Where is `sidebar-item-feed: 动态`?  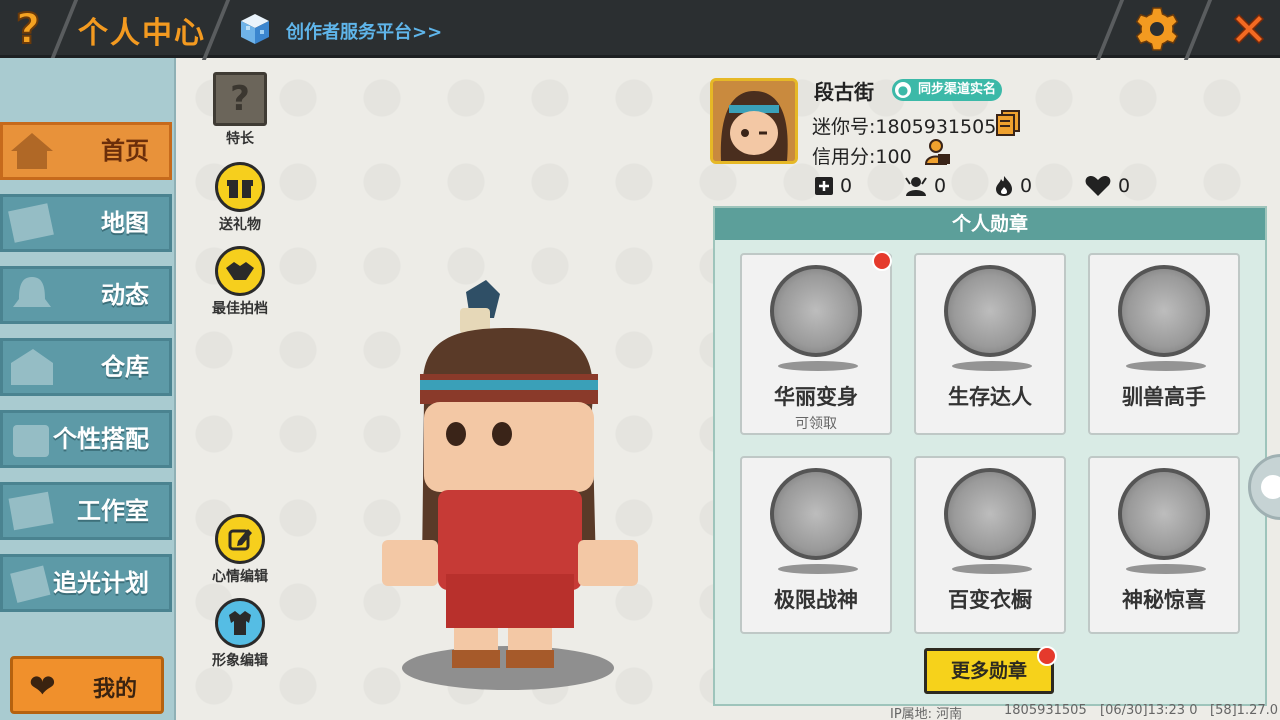
sidebar-item-feed: 动态 is located at coordinates (86, 295).